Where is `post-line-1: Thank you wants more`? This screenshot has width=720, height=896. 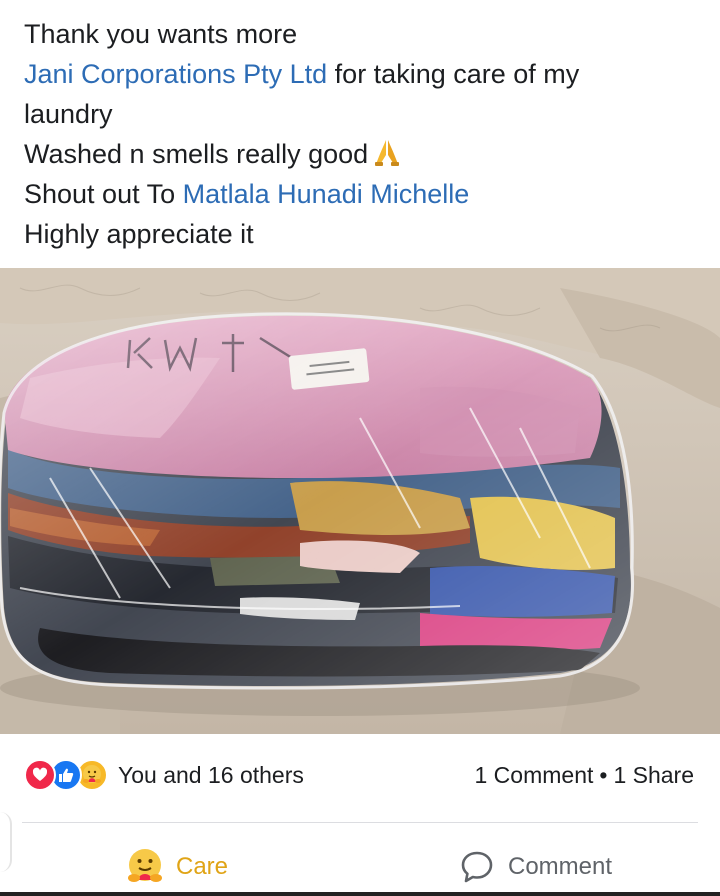
post-line-1: Thank you wants more is located at coordinates (161, 34).